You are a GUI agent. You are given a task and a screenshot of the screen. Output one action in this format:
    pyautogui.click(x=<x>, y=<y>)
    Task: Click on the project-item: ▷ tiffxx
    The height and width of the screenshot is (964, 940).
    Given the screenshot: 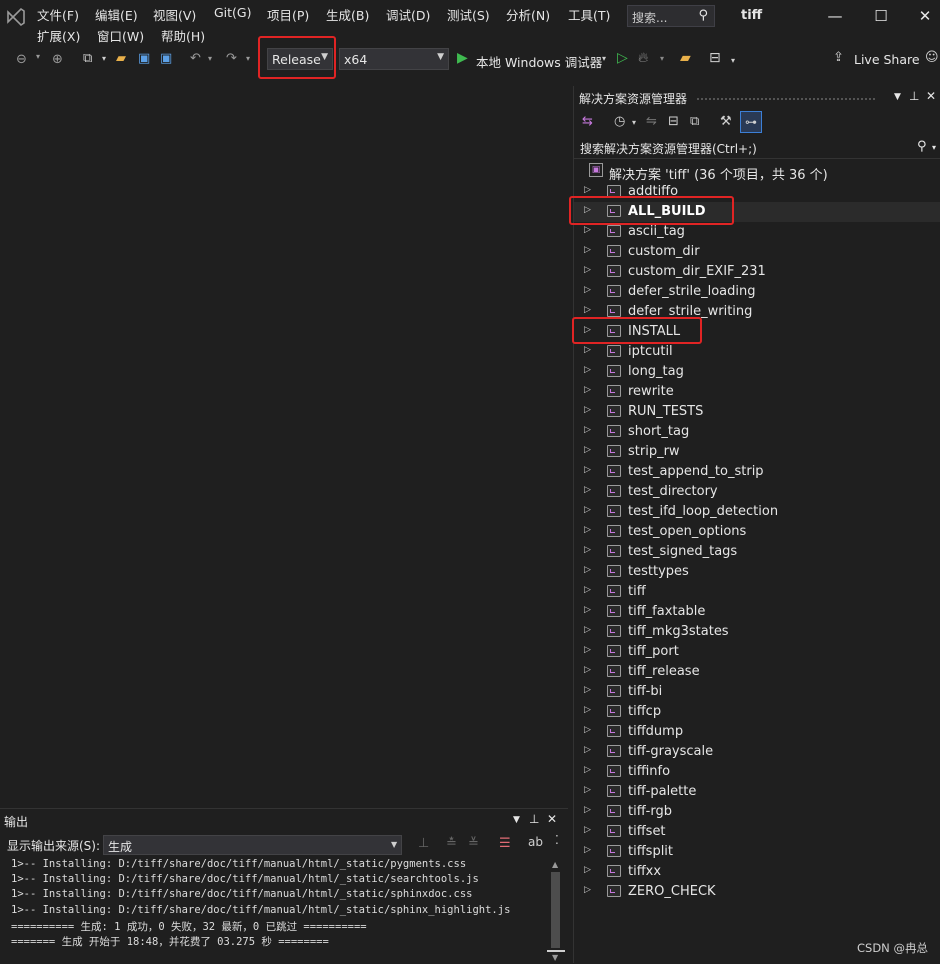 What is the action you would take?
    pyautogui.click(x=757, y=872)
    